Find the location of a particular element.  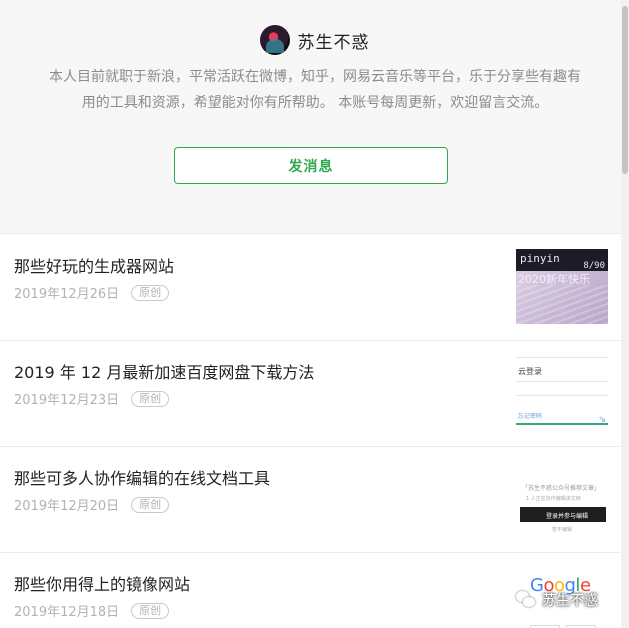

article-meta: 2019年12月23日 原创 is located at coordinates (92, 398).